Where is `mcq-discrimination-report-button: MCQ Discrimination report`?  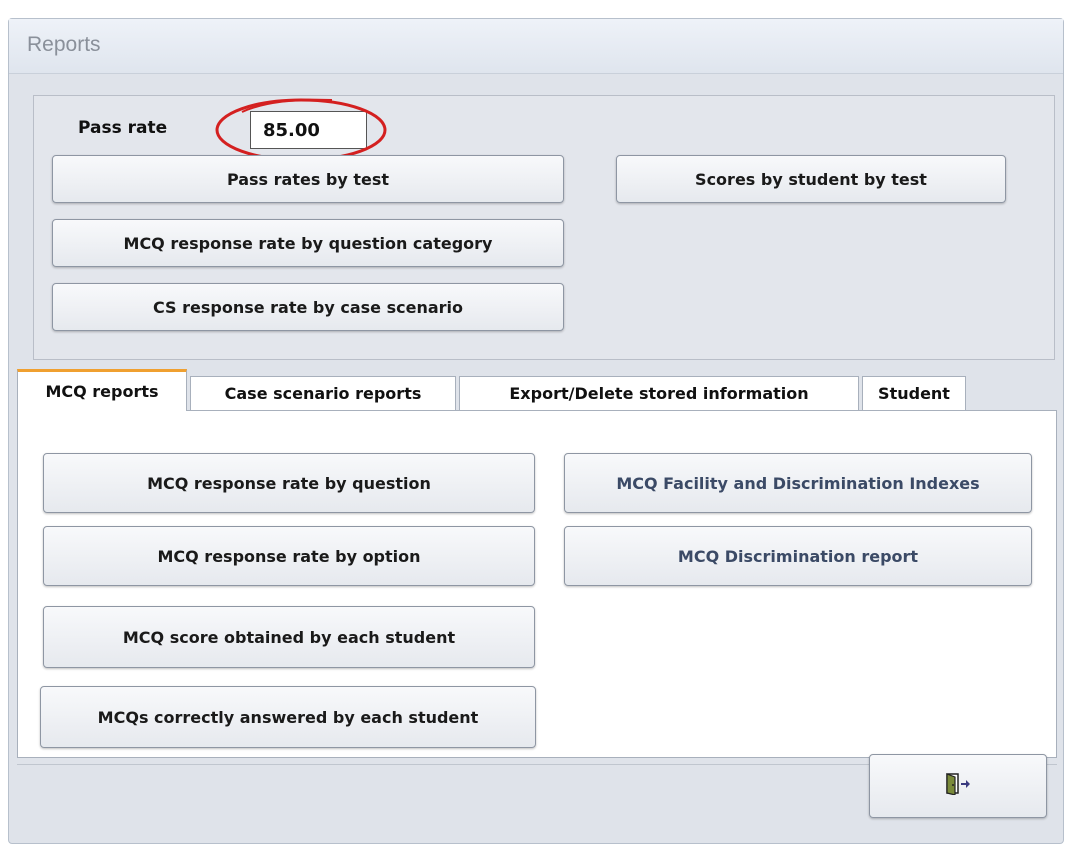 mcq-discrimination-report-button: MCQ Discrimination report is located at coordinates (798, 556).